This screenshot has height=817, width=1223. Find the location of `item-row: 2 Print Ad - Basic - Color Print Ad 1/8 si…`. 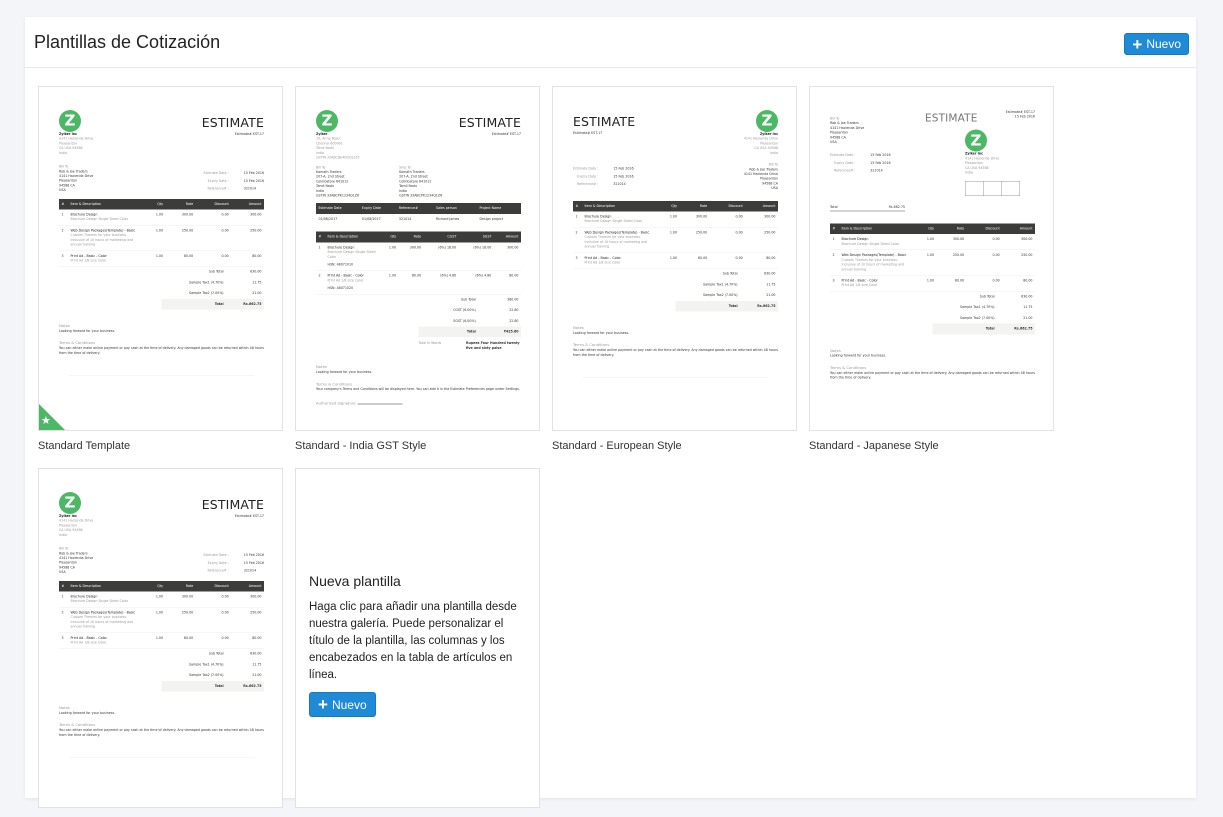

item-row: 2 Print Ad - Basic - Color Print Ad 1/8 si… is located at coordinates (418, 282).